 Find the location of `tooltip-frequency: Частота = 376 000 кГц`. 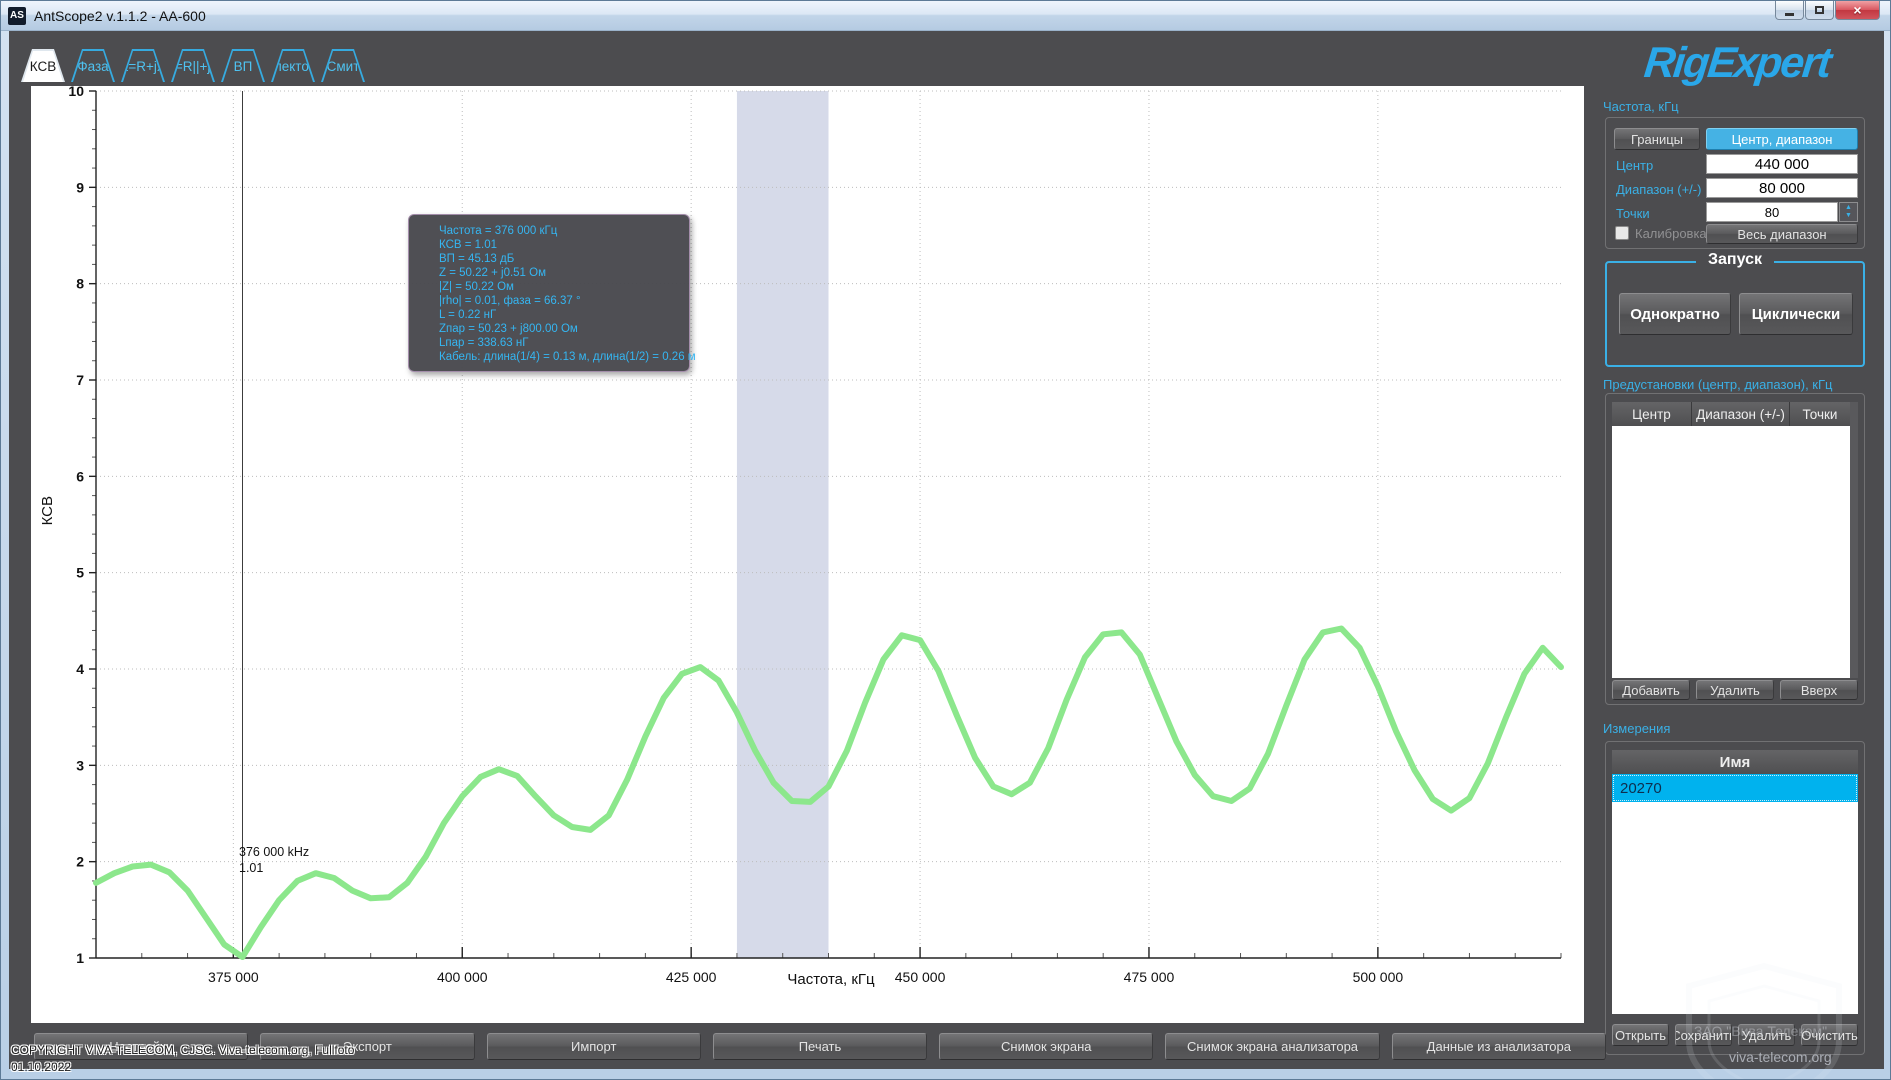

tooltip-frequency: Частота = 376 000 кГц is located at coordinates (498, 231).